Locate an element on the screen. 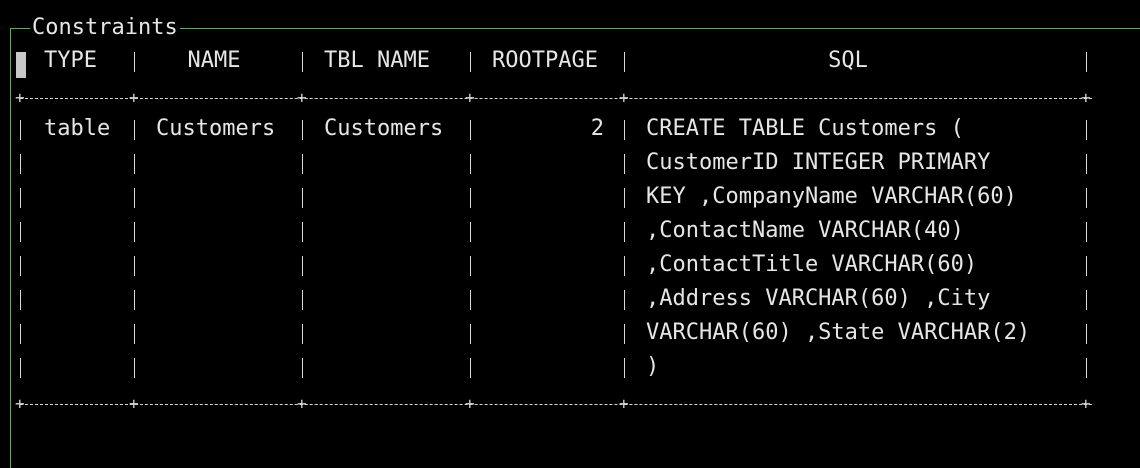 This screenshot has width=1140, height=468. sql-line: ,ContactName VARCHAR(40) is located at coordinates (805, 230).